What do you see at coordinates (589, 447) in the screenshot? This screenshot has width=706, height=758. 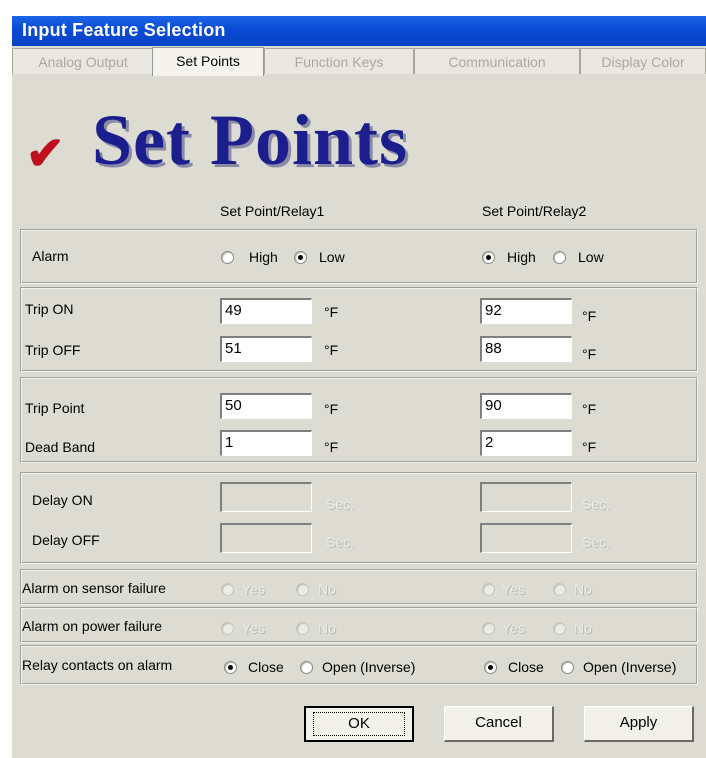 I see `relay2-dead-band-unit: °F` at bounding box center [589, 447].